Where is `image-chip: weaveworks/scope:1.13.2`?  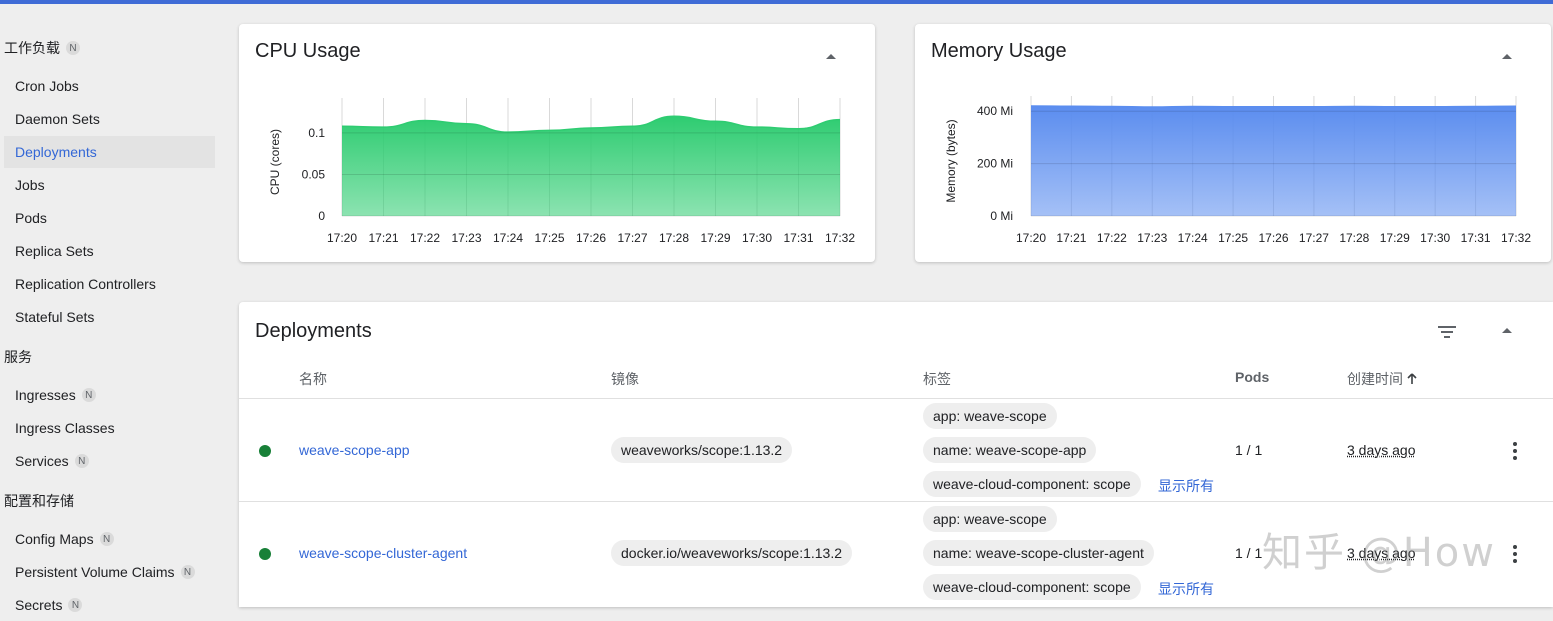
image-chip: weaveworks/scope:1.13.2 is located at coordinates (702, 450).